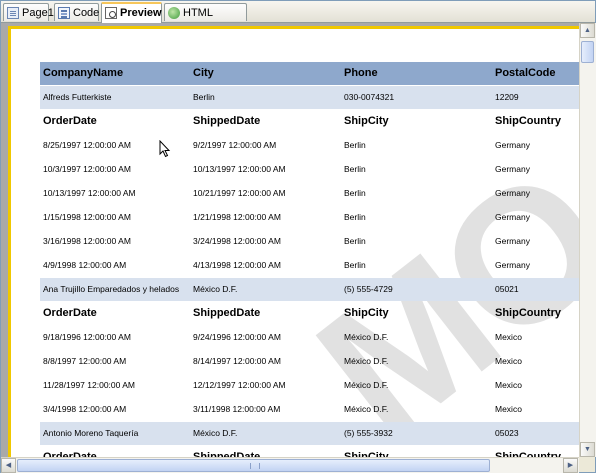 The width and height of the screenshot is (596, 473). Describe the element at coordinates (83, 73) in the screenshot. I see `column-header-row-cell: CompanyName` at that location.